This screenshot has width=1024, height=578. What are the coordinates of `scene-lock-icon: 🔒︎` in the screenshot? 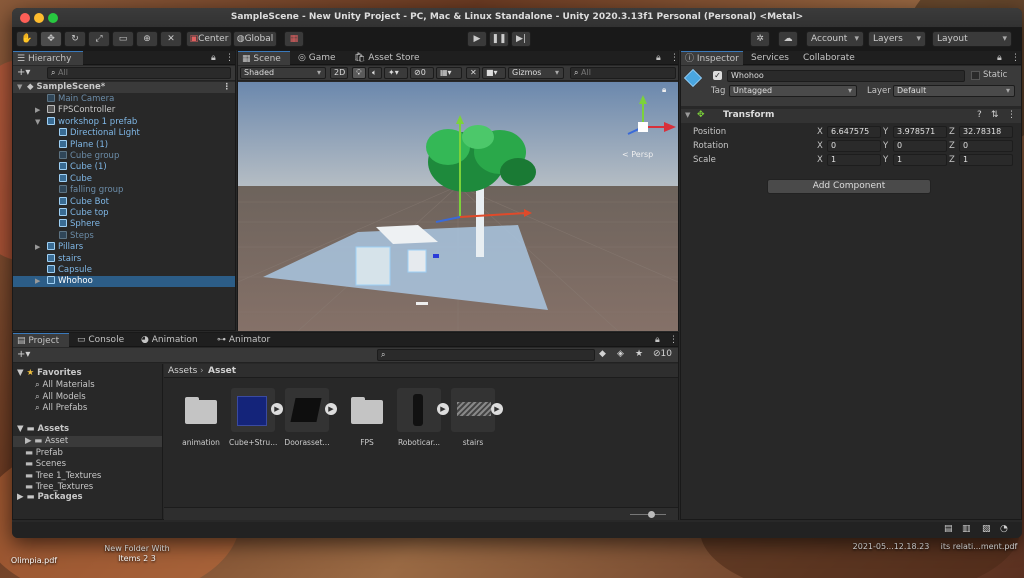 It's located at (658, 58).